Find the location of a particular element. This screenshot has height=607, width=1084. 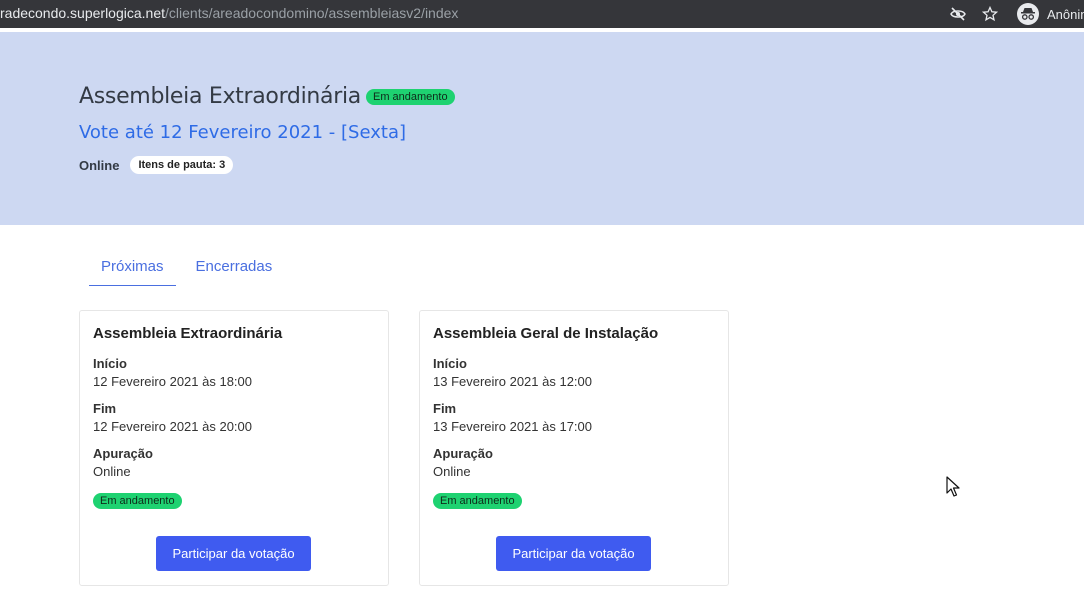

vote-deadline-link: Vote até 12 Fevereiro 2021 - [Sexta] is located at coordinates (242, 132).